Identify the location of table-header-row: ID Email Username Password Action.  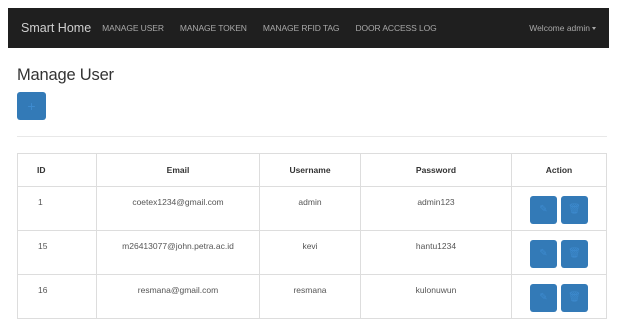
(312, 170).